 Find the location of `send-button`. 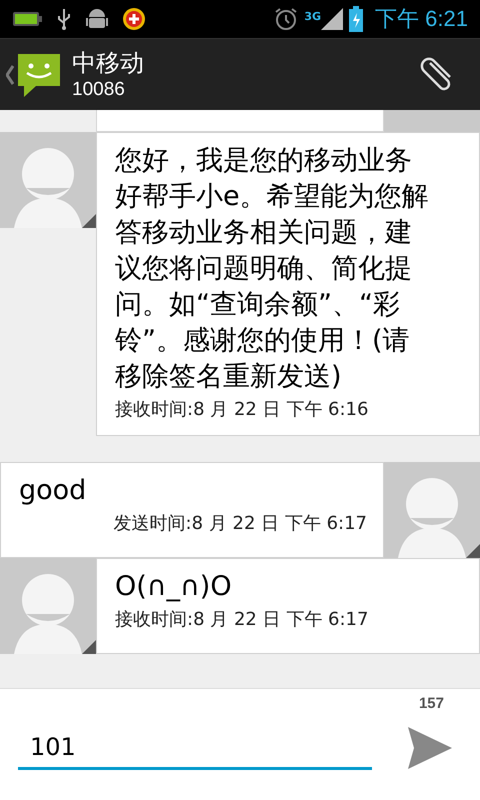

send-button is located at coordinates (429, 748).